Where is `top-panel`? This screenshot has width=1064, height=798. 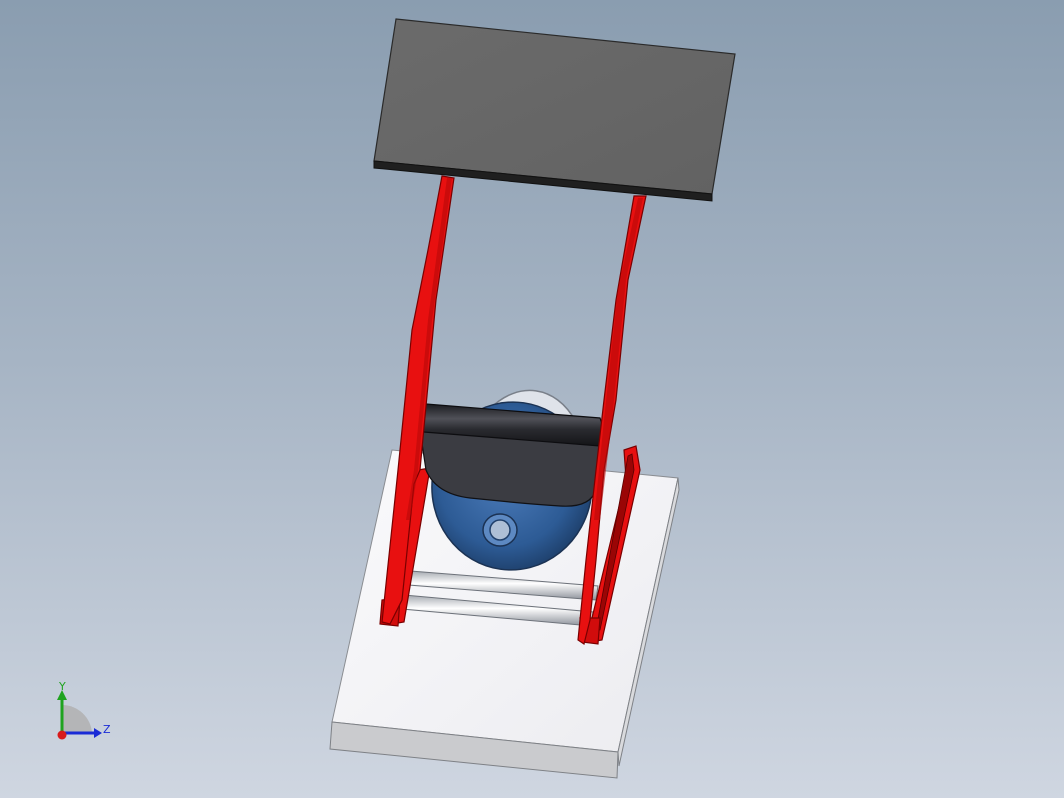
top-panel is located at coordinates (554, 110).